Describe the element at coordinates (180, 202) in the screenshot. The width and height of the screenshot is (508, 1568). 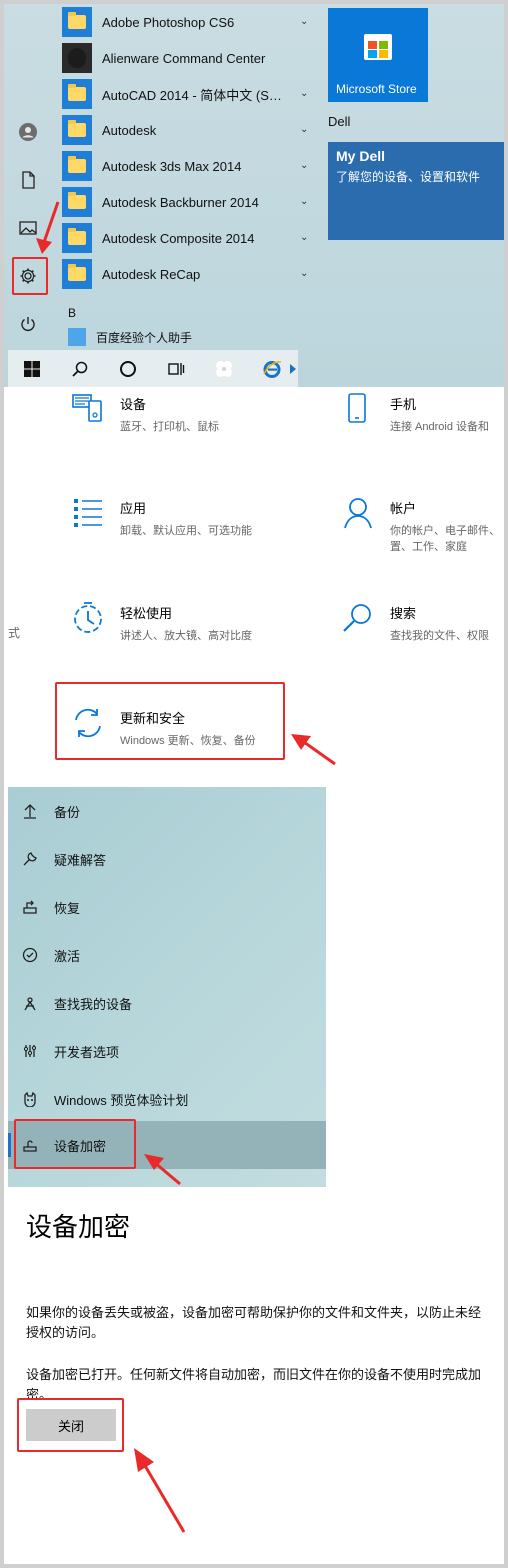
I see `app-label: Autodesk Backburner 2014` at that location.